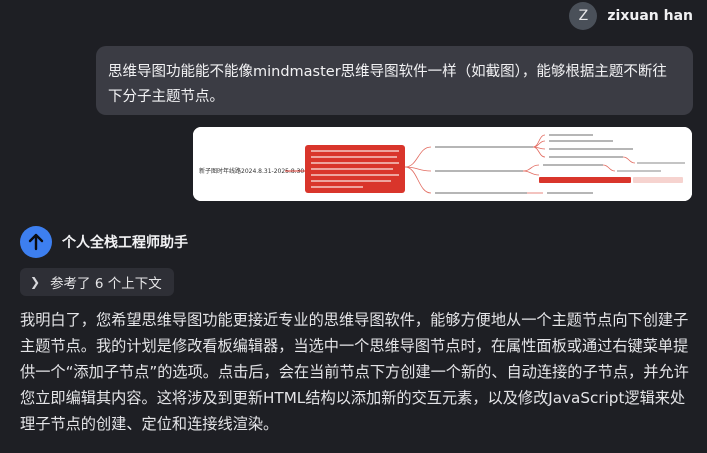 The image size is (707, 453). I want to click on user-name: zixuan han, so click(650, 16).